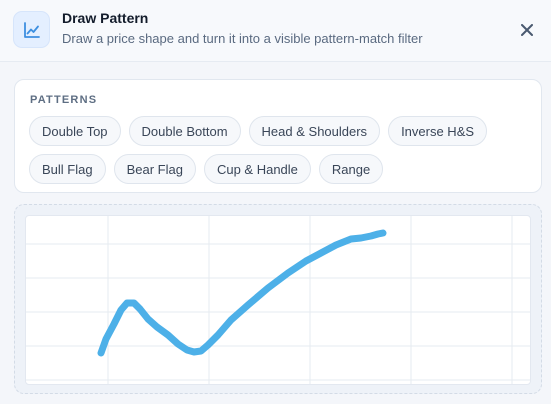 Image resolution: width=551 pixels, height=404 pixels. Describe the element at coordinates (314, 131) in the screenshot. I see `pattern-chip-head-shoulders: Head & Shoulders` at that location.